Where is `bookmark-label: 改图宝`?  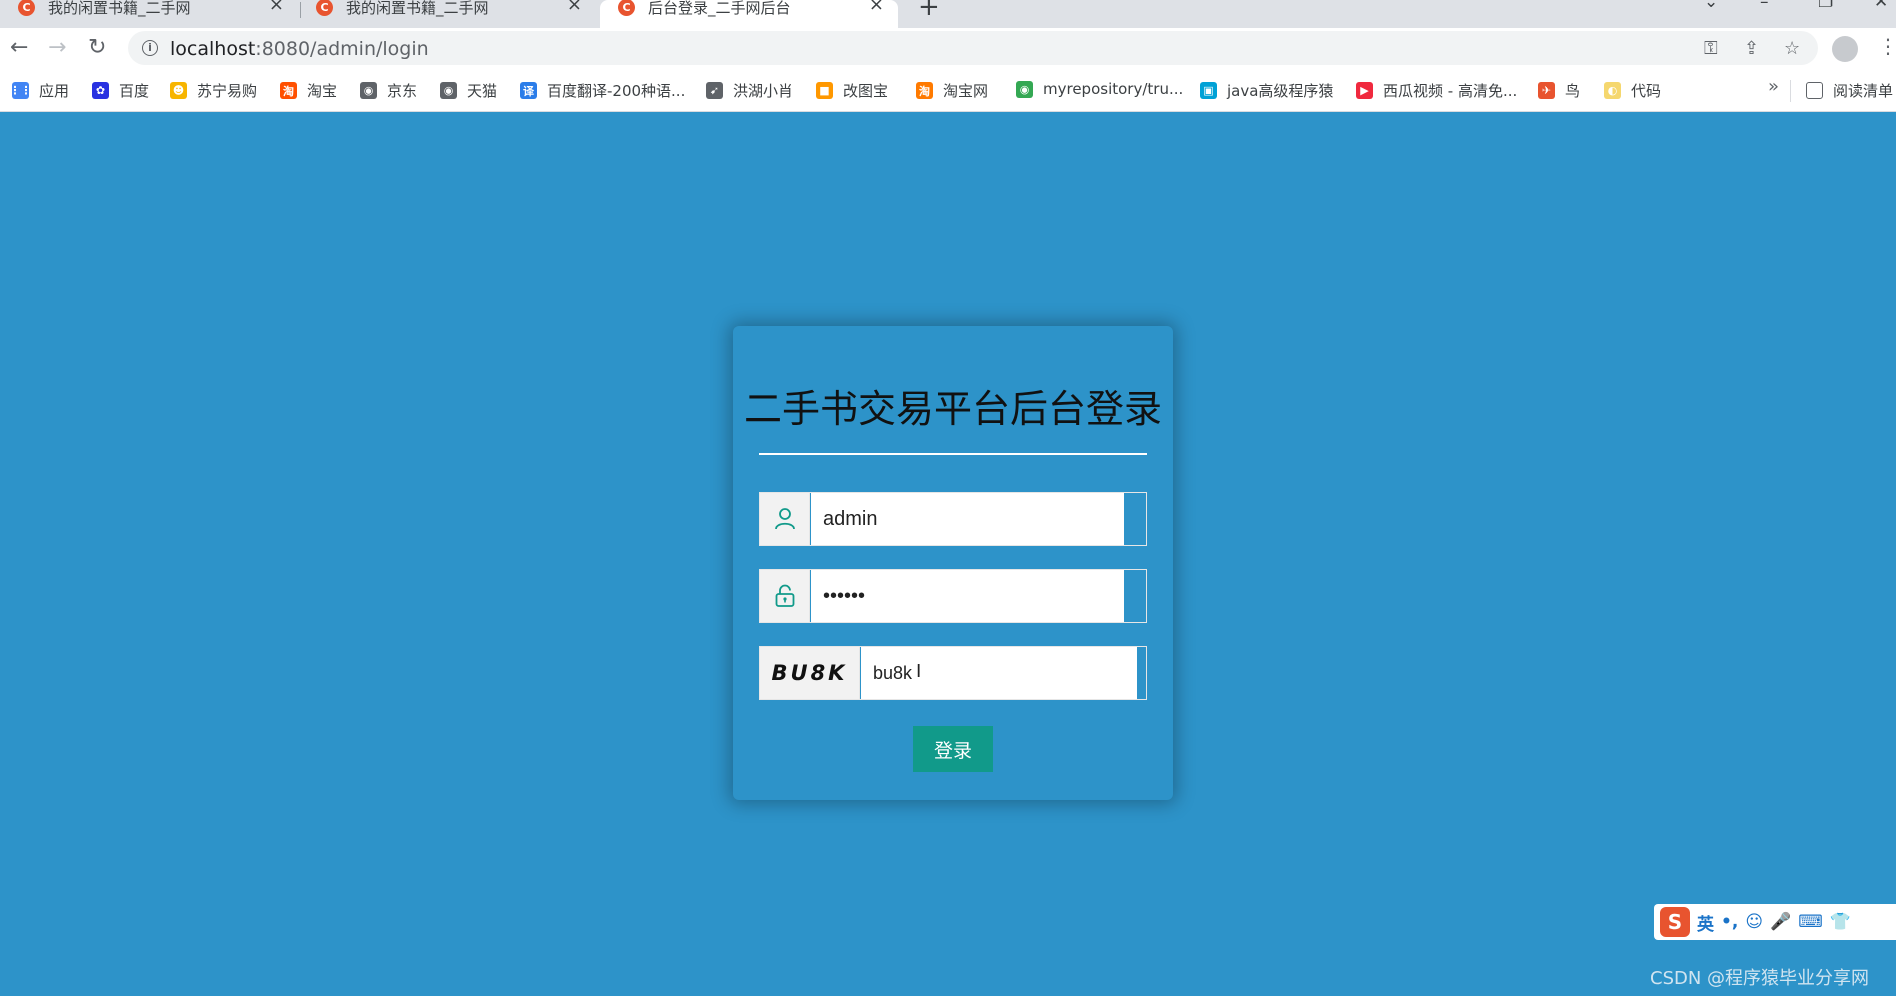 bookmark-label: 改图宝 is located at coordinates (866, 91).